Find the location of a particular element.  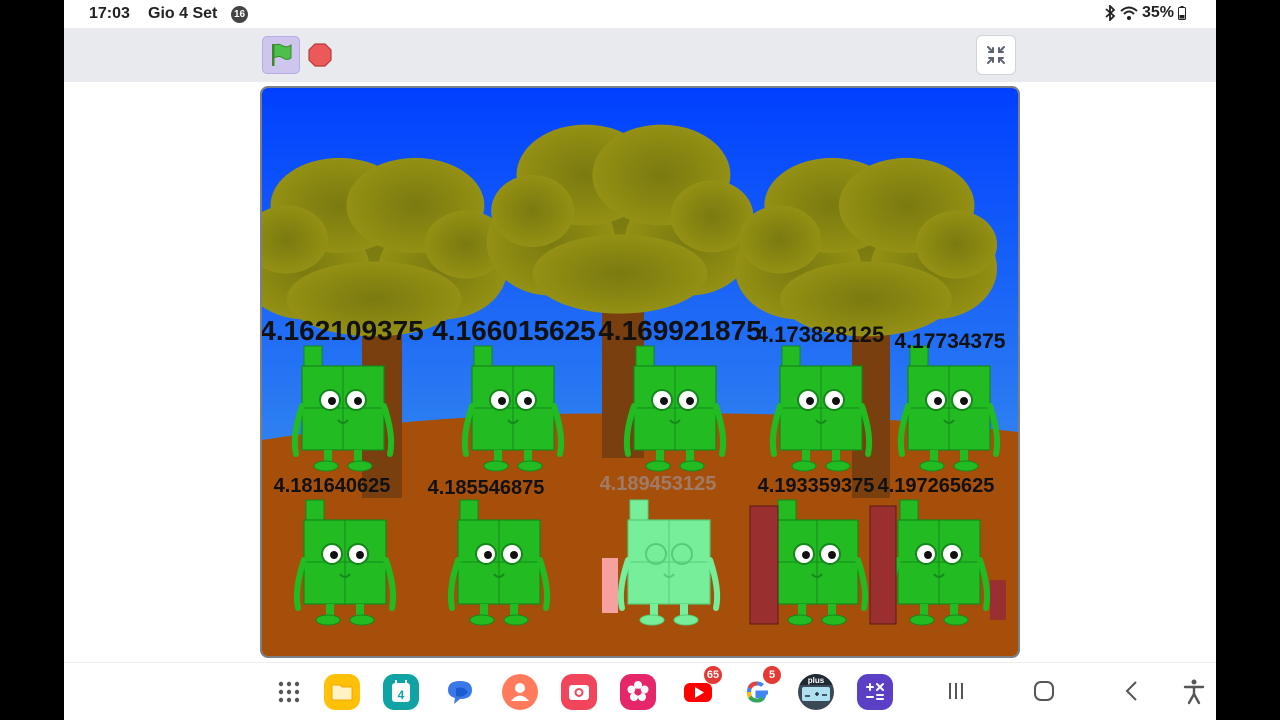

bottom-number-label: 4.185546875 is located at coordinates (486, 488).